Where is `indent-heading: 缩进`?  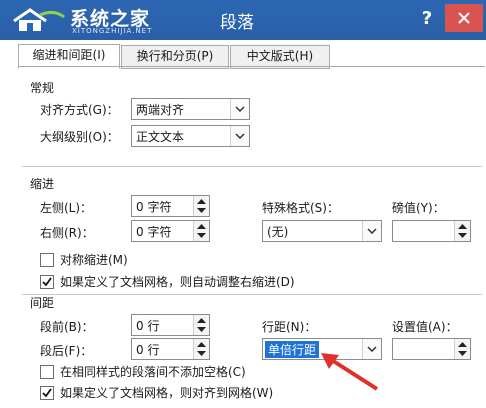 indent-heading: 缩进 is located at coordinates (42, 184).